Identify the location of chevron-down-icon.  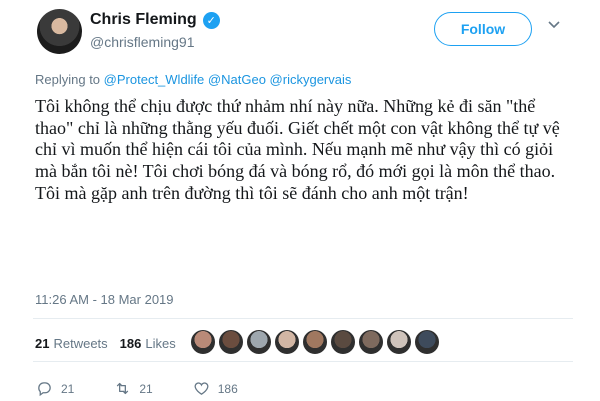
(554, 23).